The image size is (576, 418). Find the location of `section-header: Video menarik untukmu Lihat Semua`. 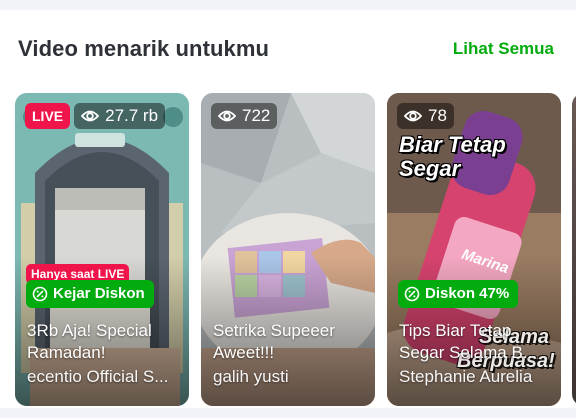

section-header: Video menarik untukmu Lihat Semua is located at coordinates (286, 49).